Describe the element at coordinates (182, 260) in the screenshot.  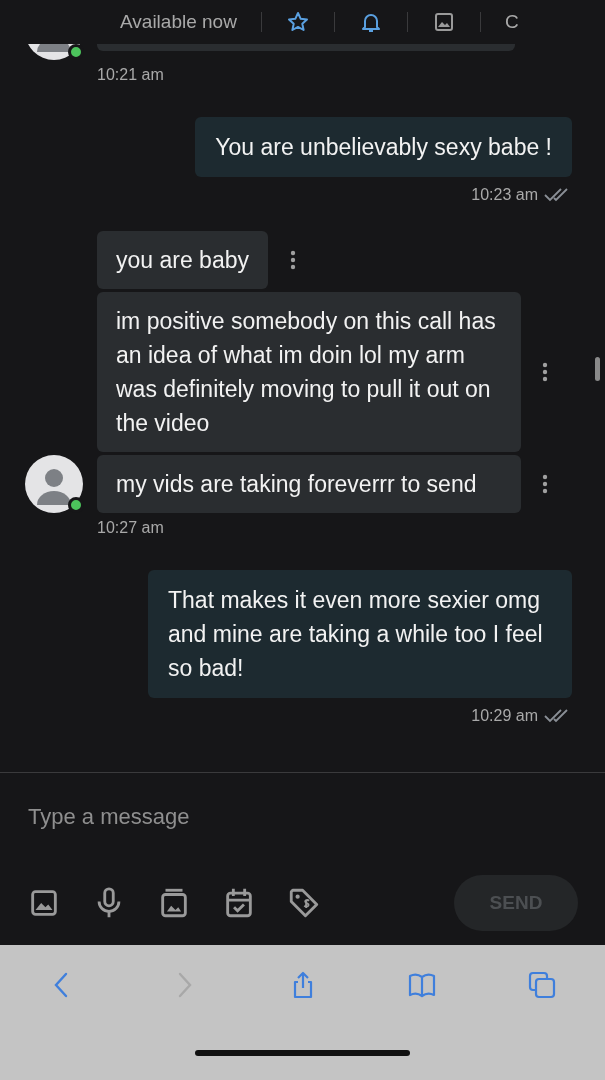
I see `message-bubble: you are baby` at that location.